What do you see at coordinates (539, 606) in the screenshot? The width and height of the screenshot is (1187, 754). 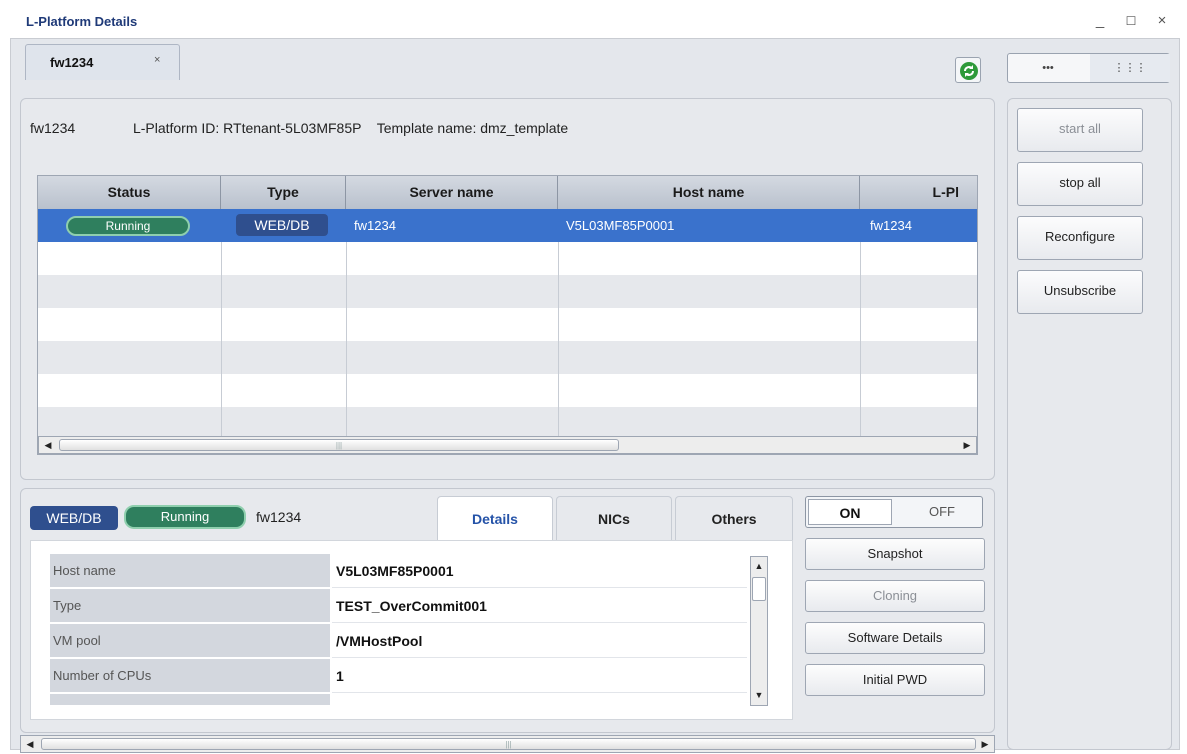 I see `property-value: TEST_OverCommit001` at bounding box center [539, 606].